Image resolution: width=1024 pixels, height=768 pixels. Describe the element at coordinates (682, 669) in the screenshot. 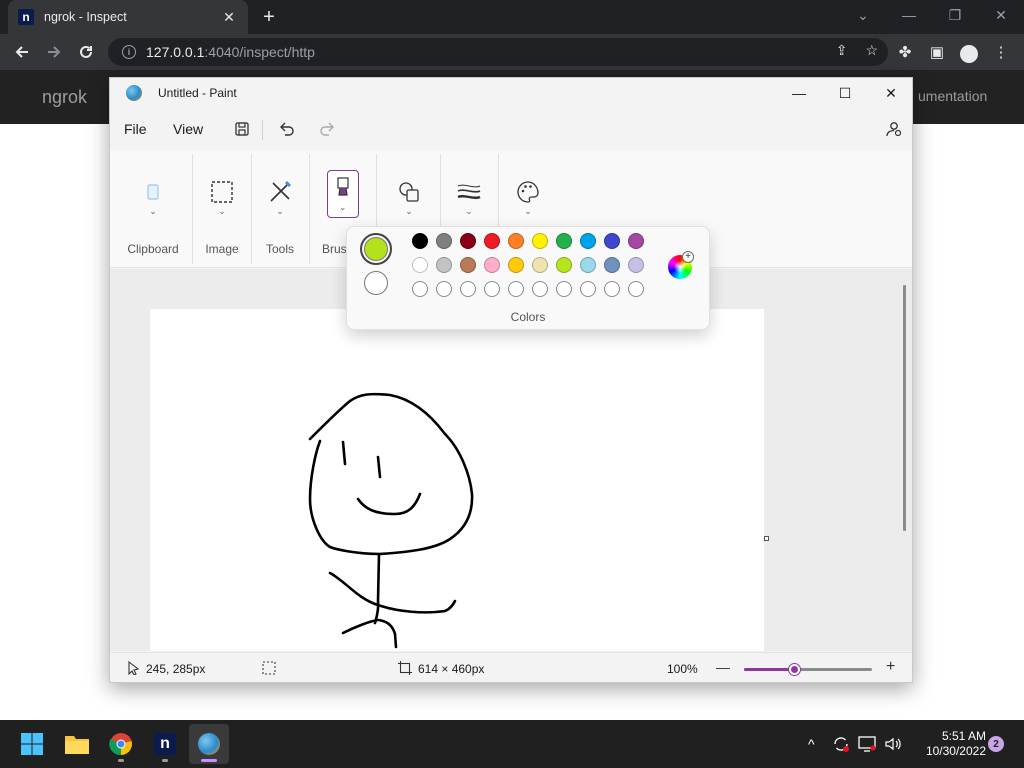

I see `zoom-level-text: 100%` at that location.